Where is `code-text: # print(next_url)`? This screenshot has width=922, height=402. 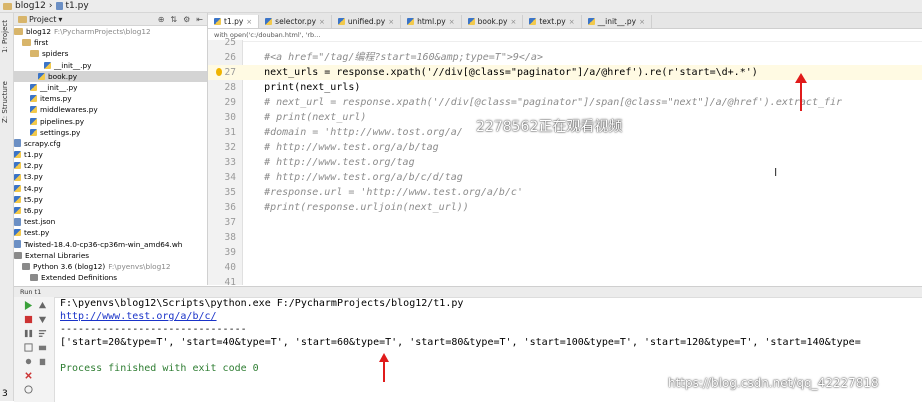
code-text: # print(next_url) is located at coordinates (303, 117).